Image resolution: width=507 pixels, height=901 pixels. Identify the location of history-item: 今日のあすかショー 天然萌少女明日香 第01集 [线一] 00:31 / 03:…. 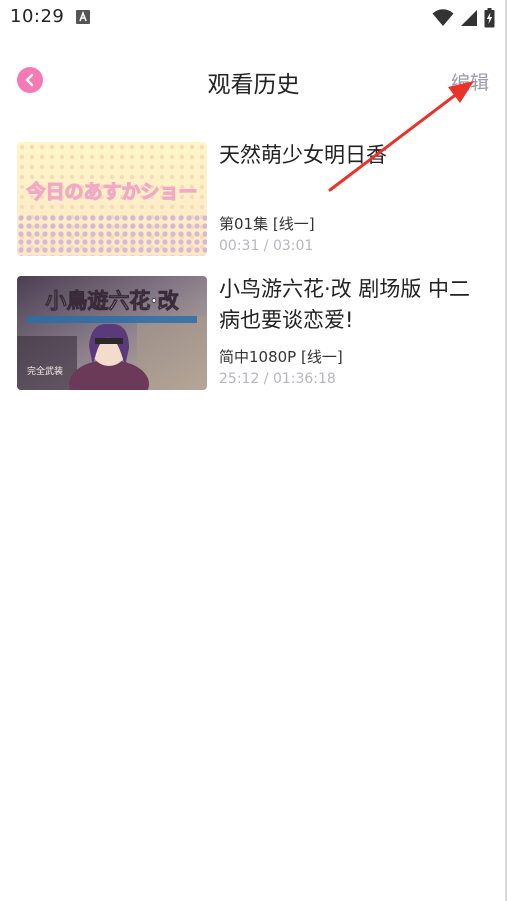
(254, 199).